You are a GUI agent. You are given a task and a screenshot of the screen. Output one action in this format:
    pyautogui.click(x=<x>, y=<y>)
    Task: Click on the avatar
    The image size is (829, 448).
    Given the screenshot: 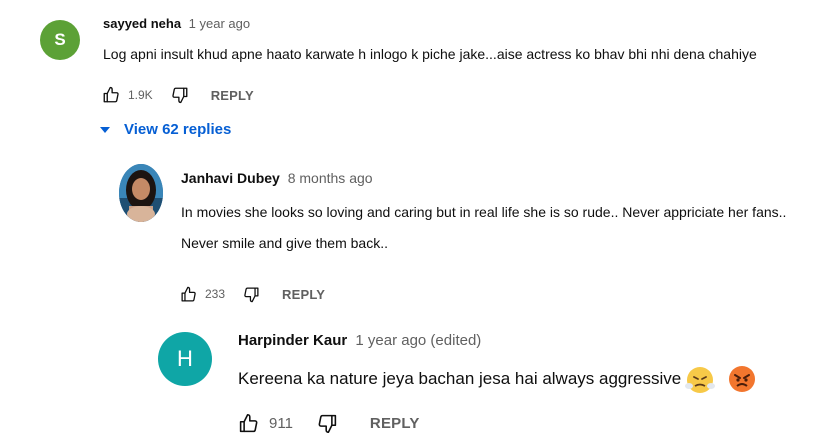 What is the action you would take?
    pyautogui.click(x=141, y=193)
    